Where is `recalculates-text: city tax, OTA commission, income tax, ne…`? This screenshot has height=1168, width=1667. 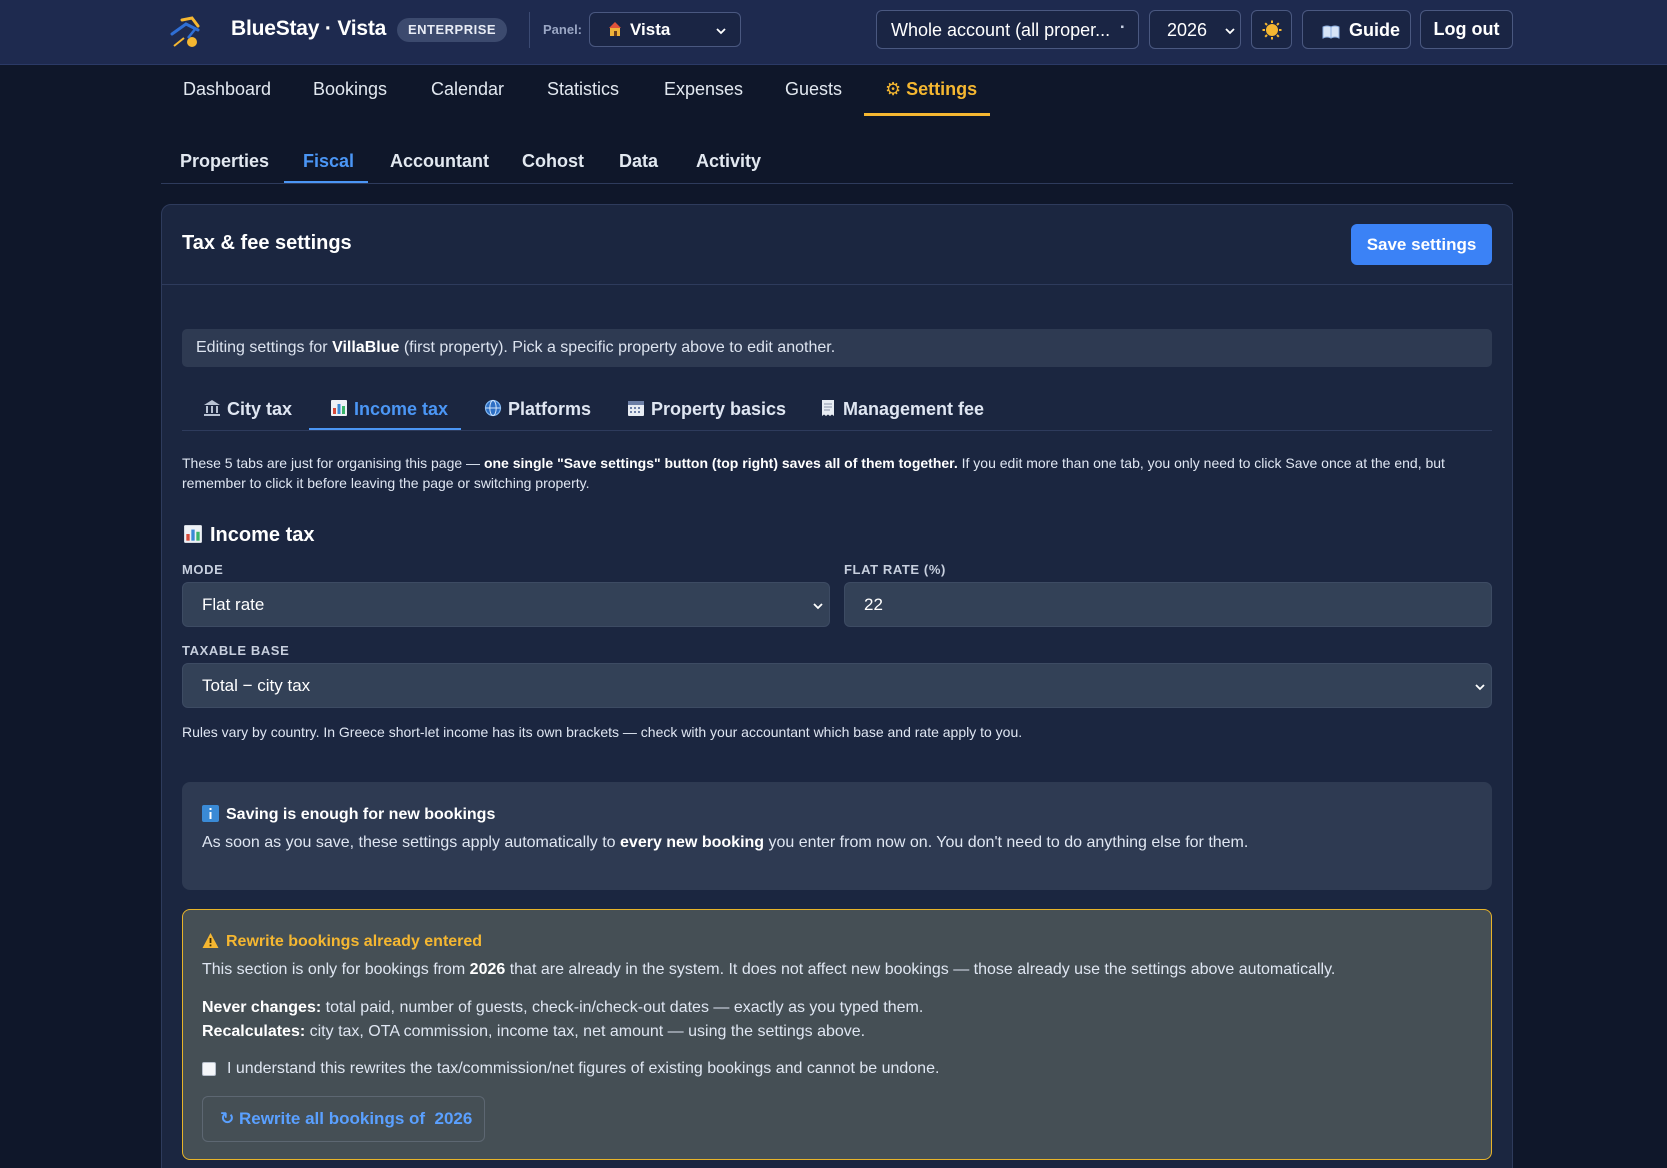 recalculates-text: city tax, OTA commission, income tax, ne… is located at coordinates (585, 1031).